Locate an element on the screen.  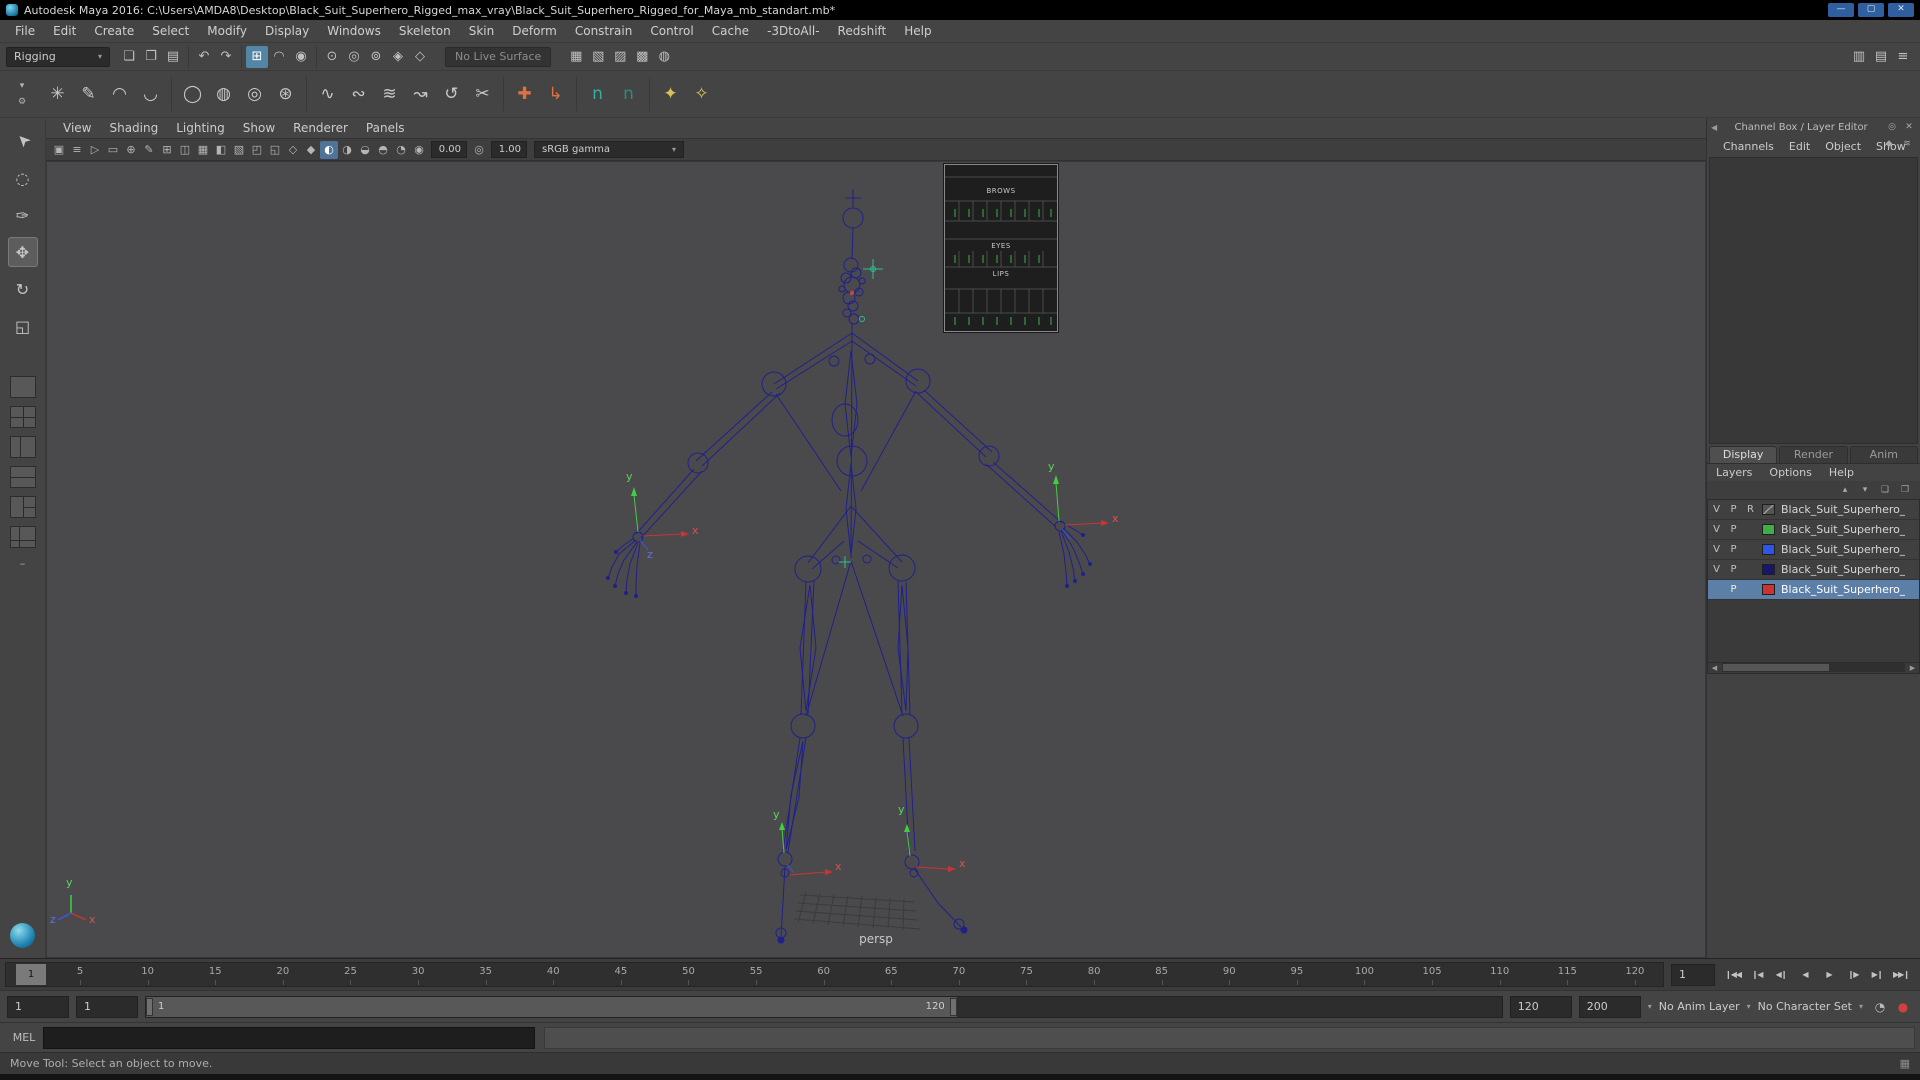
redo-icon: ↷ is located at coordinates (226, 57).